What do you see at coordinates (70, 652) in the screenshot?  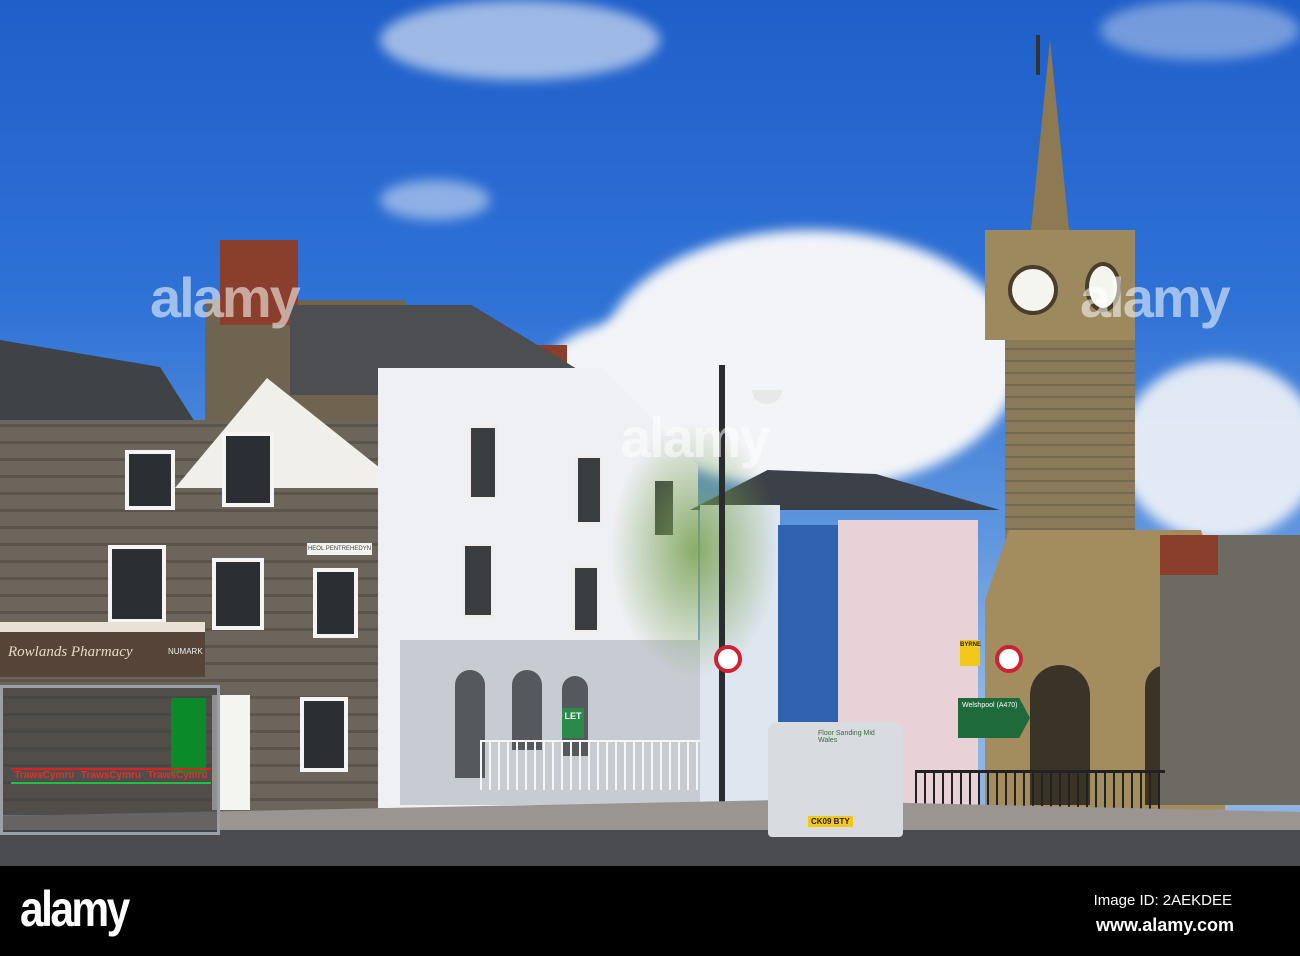 I see `pharmacy-name: Rowlands Pharmacy` at bounding box center [70, 652].